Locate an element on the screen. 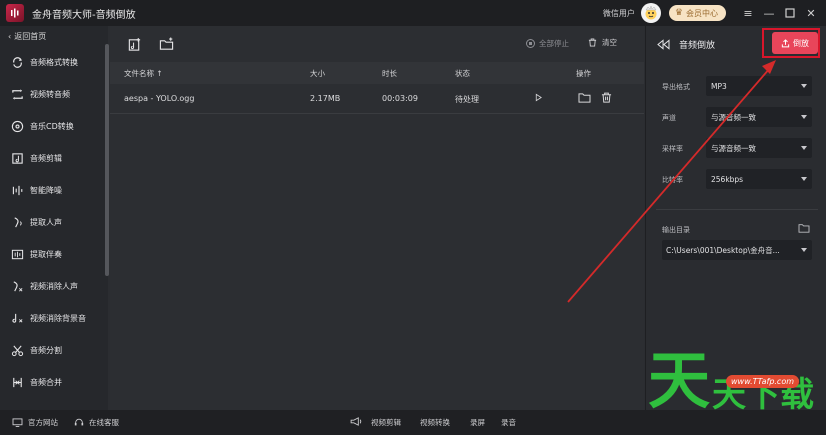 The height and width of the screenshot is (435, 826). official-website-link: 官方网站 is located at coordinates (35, 422).